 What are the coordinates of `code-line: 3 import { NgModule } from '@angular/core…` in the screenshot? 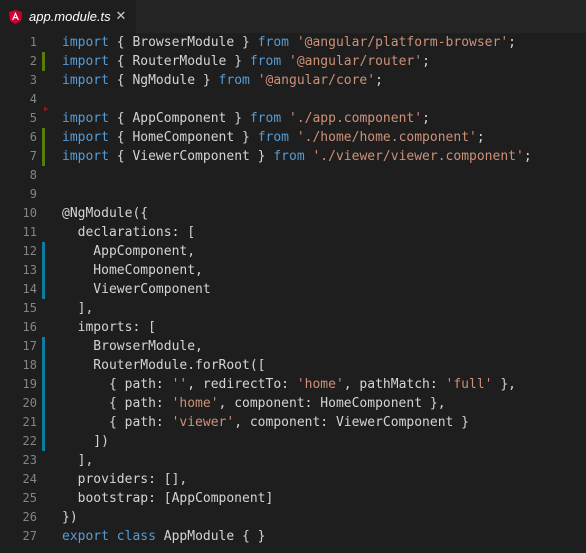 It's located at (293, 80).